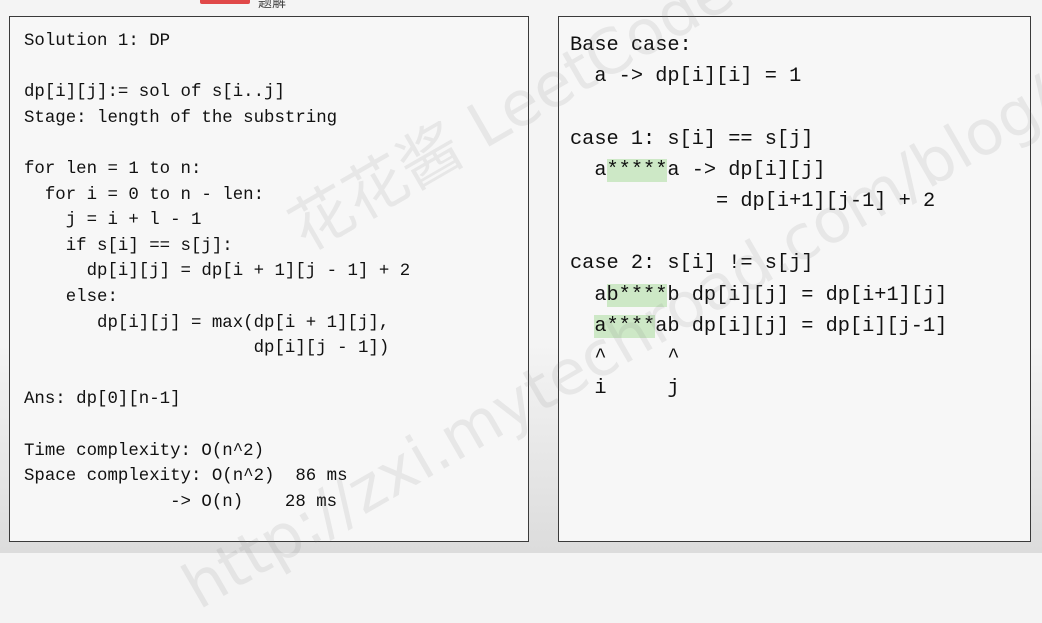 The height and width of the screenshot is (623, 1042). What do you see at coordinates (807, 295) in the screenshot?
I see `case2a-post: b dp[i][j] = dp[i+1][j]` at bounding box center [807, 295].